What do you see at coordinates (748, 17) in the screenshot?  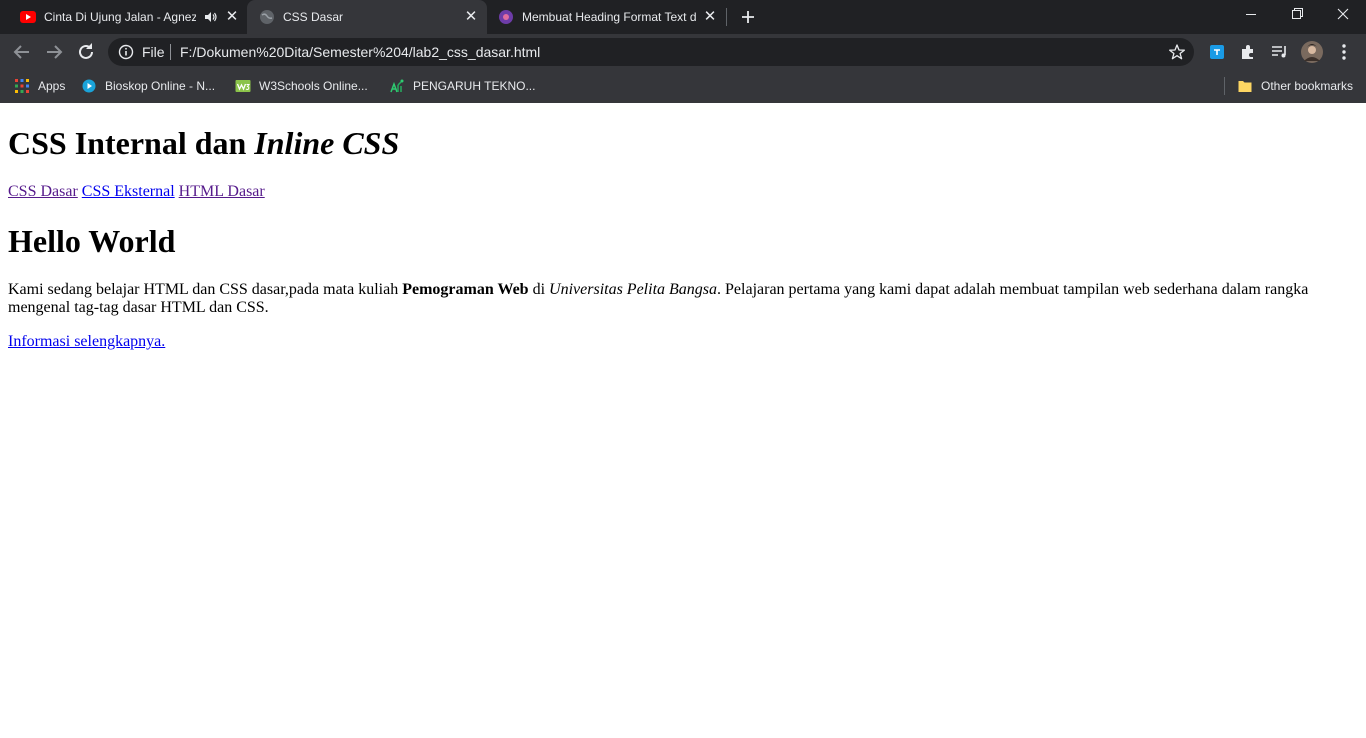 I see `new-tab-icon` at bounding box center [748, 17].